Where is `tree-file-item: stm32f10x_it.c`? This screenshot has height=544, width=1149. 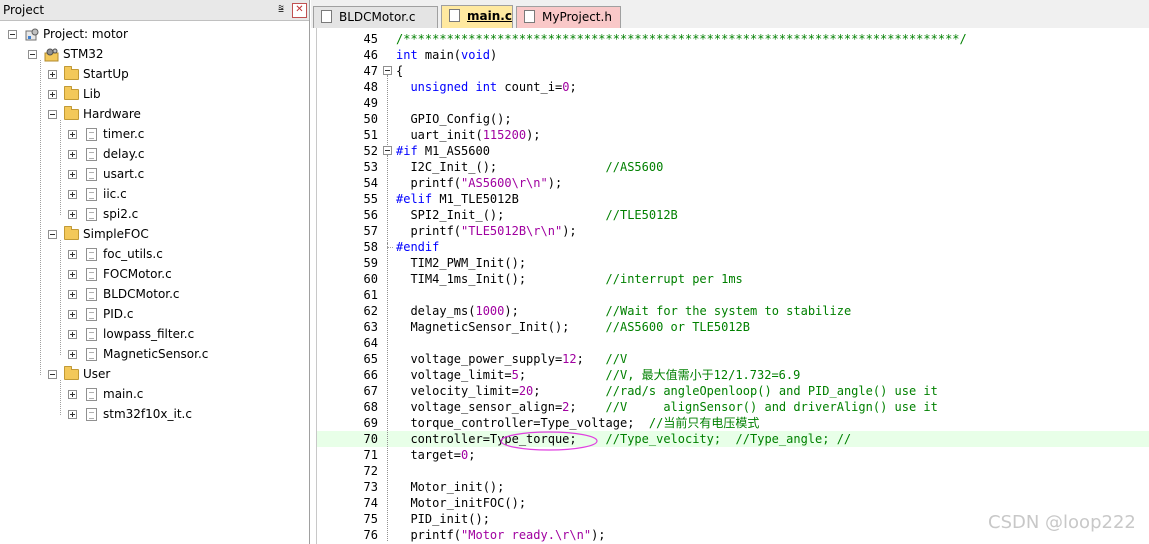
tree-file-item: stm32f10x_it.c is located at coordinates (154, 415).